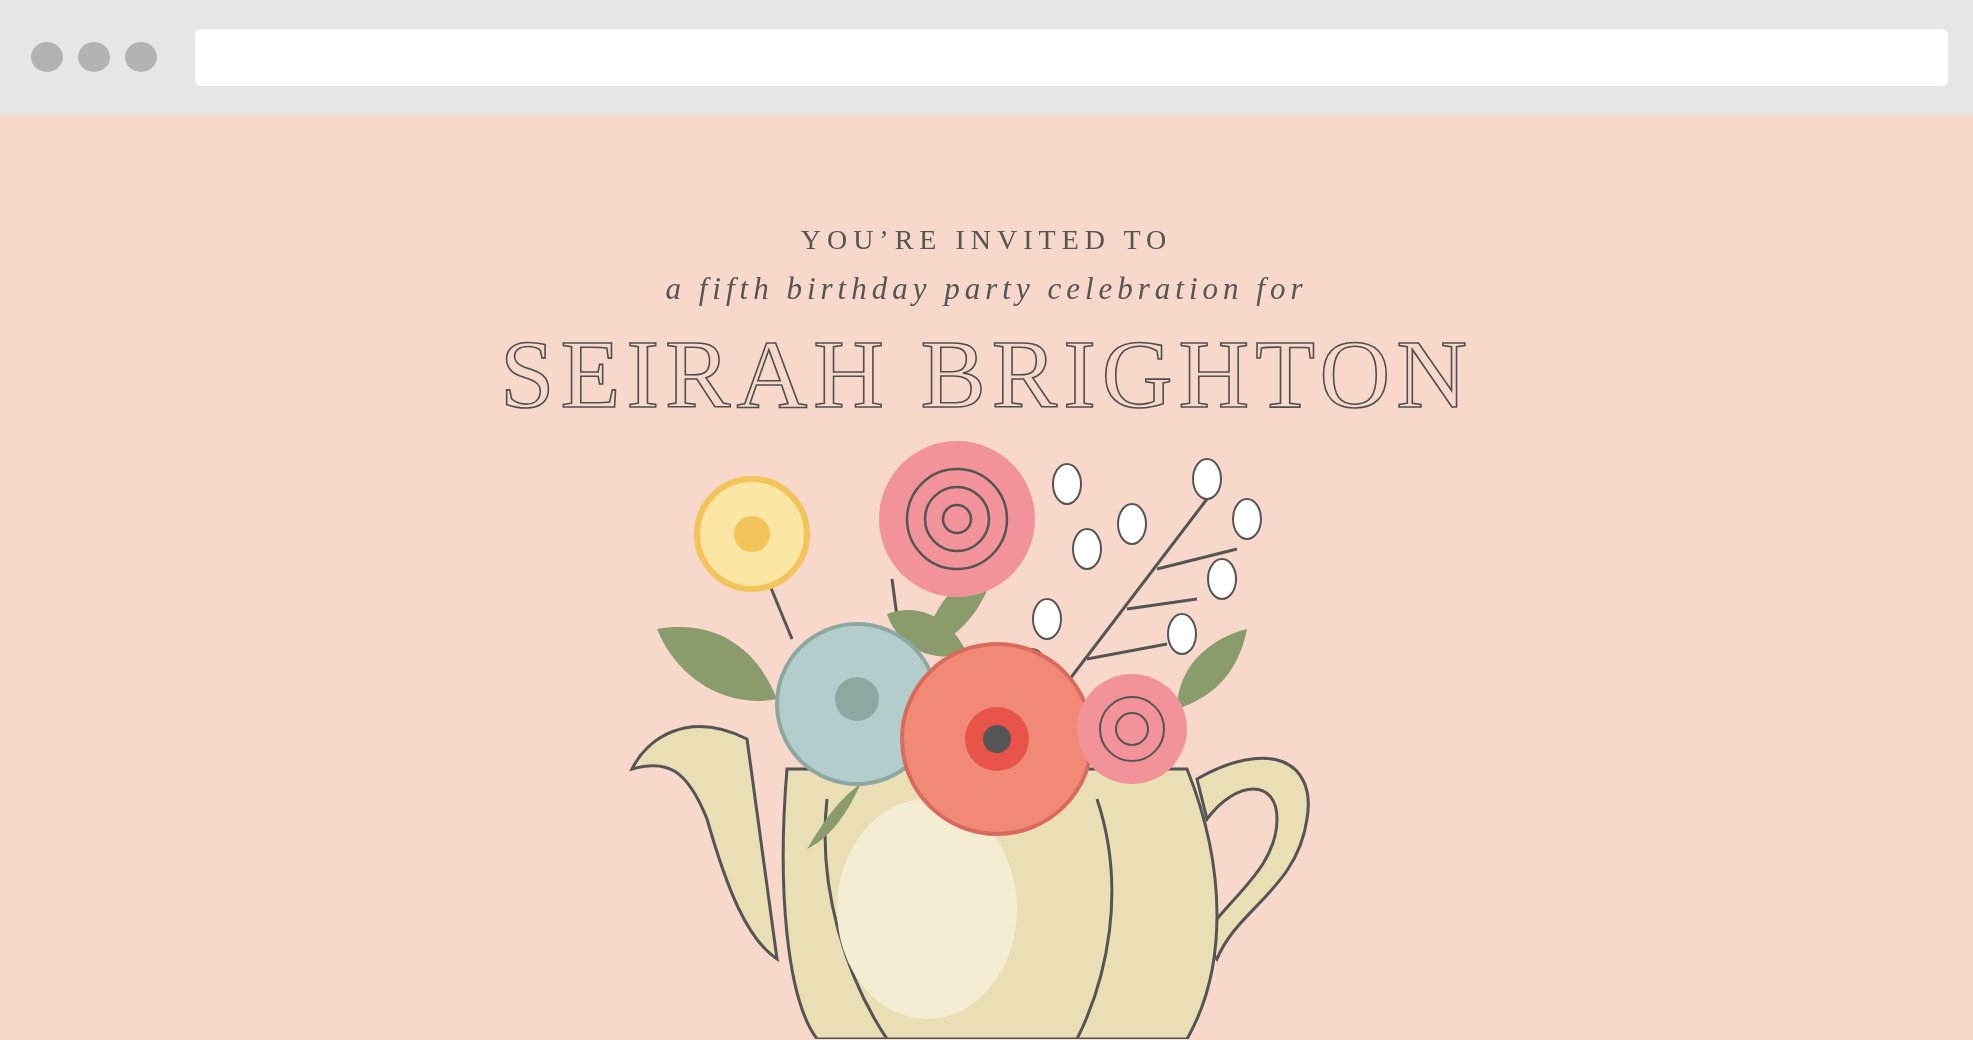  I want to click on guest-name: SEIRAH BRIGHTON, so click(986, 374).